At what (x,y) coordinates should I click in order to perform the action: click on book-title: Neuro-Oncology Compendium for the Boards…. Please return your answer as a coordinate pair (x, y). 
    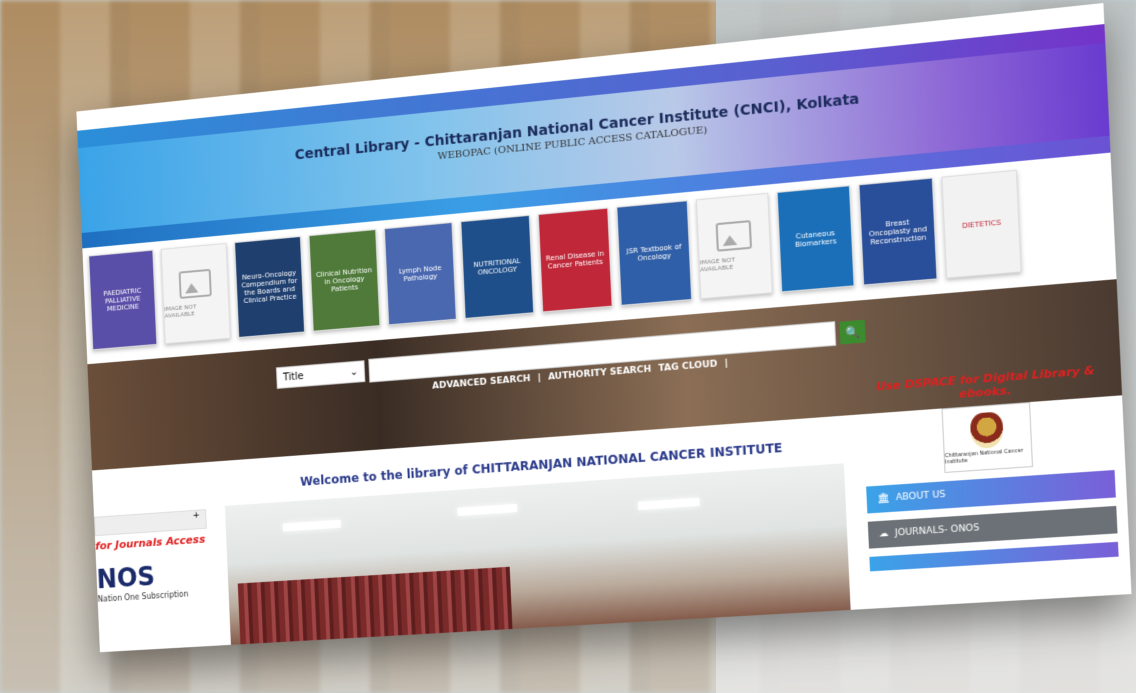
    Looking at the image, I should click on (269, 287).